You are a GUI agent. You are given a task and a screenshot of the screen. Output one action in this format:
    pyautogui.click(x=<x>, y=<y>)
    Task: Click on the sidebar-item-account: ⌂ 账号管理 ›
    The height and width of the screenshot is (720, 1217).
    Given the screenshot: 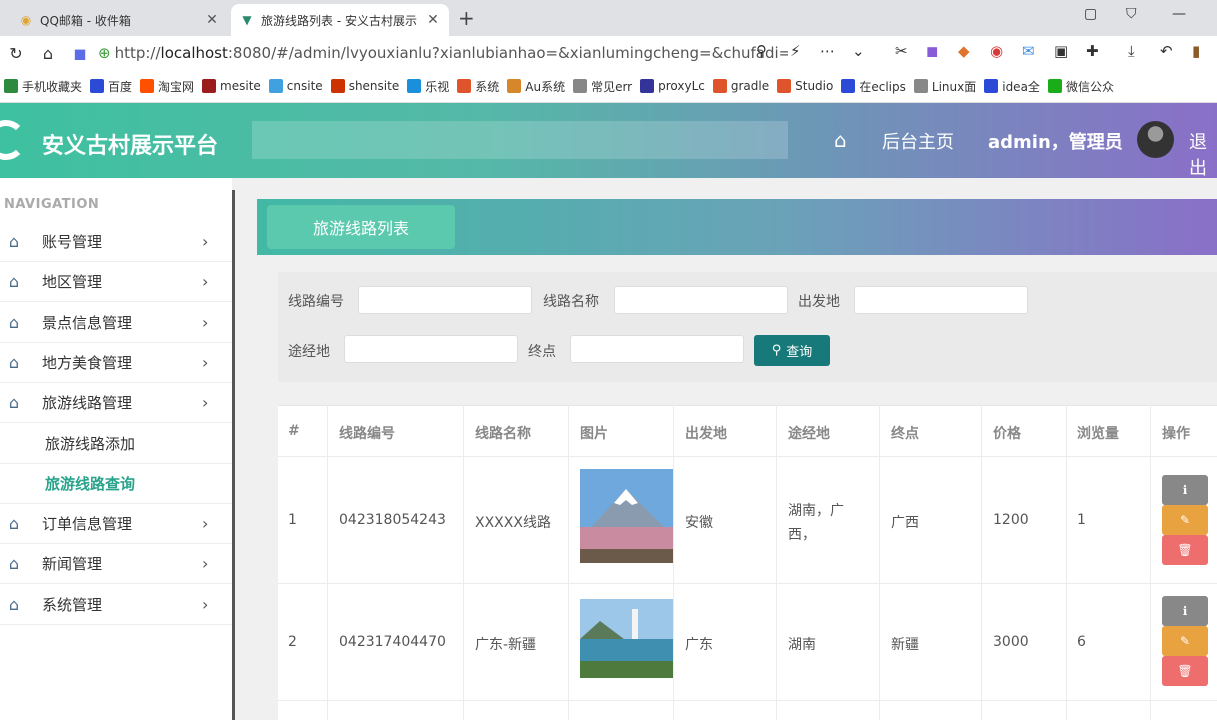 What is the action you would take?
    pyautogui.click(x=116, y=242)
    